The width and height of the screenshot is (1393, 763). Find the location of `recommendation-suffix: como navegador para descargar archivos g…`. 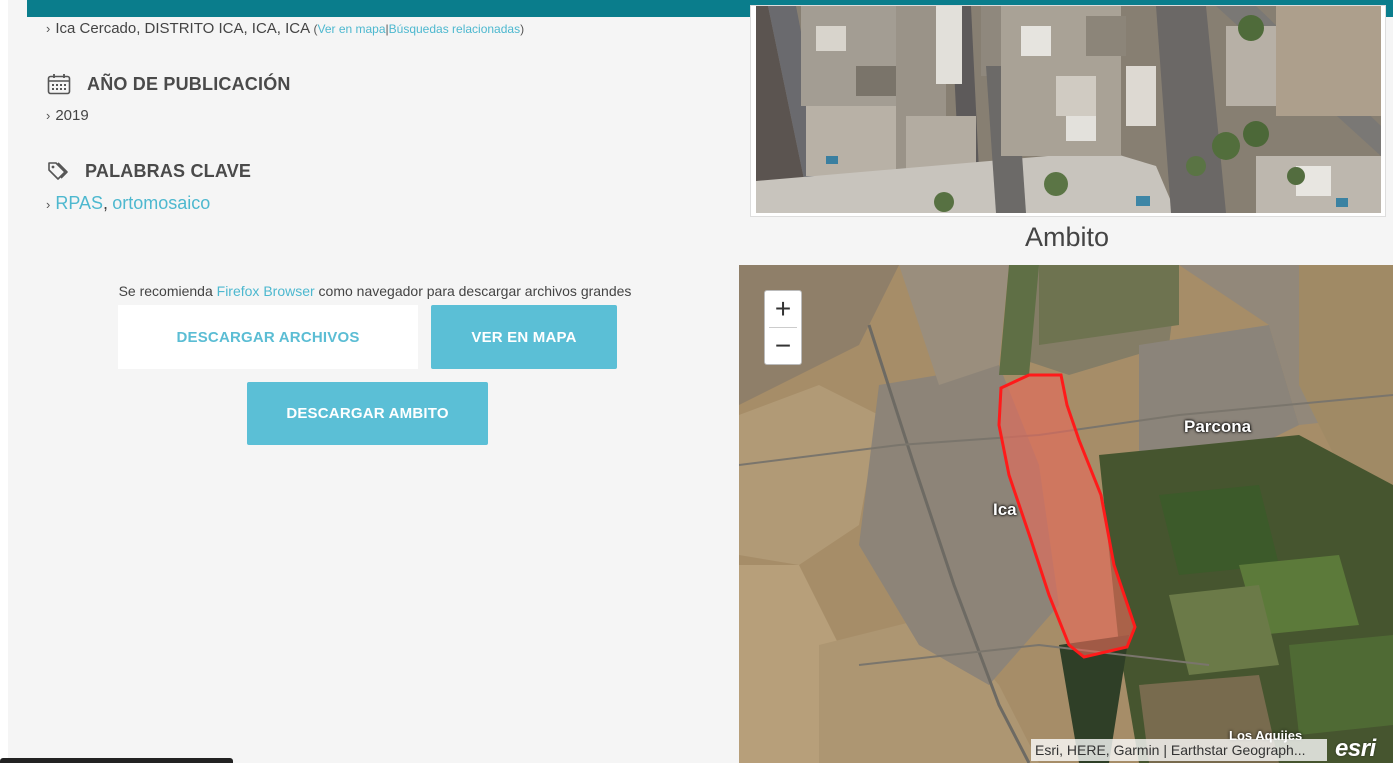

recommendation-suffix: como navegador para descargar archivos g… is located at coordinates (473, 291).